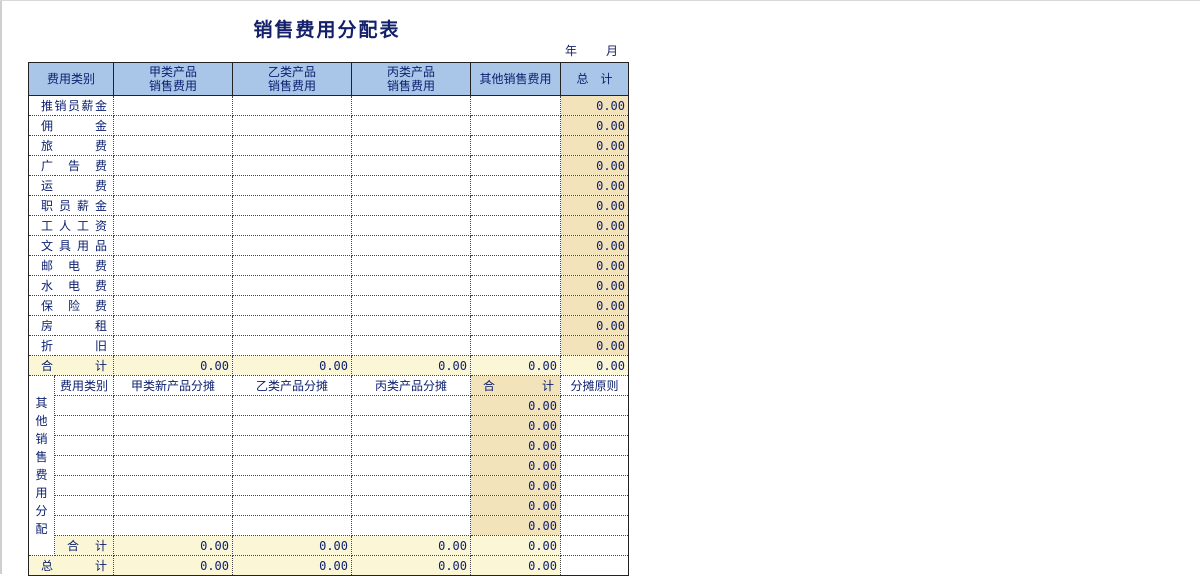 The image size is (1200, 576). Describe the element at coordinates (595, 365) in the screenshot. I see `subtotal-total: 0.00` at that location.